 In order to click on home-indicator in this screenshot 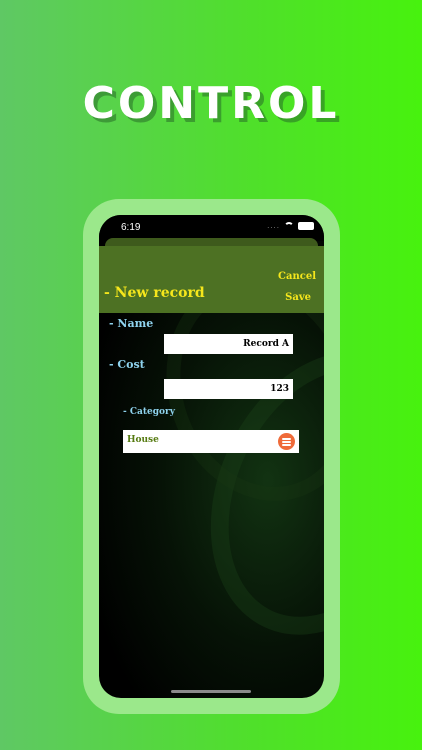, I will do `click(211, 691)`.